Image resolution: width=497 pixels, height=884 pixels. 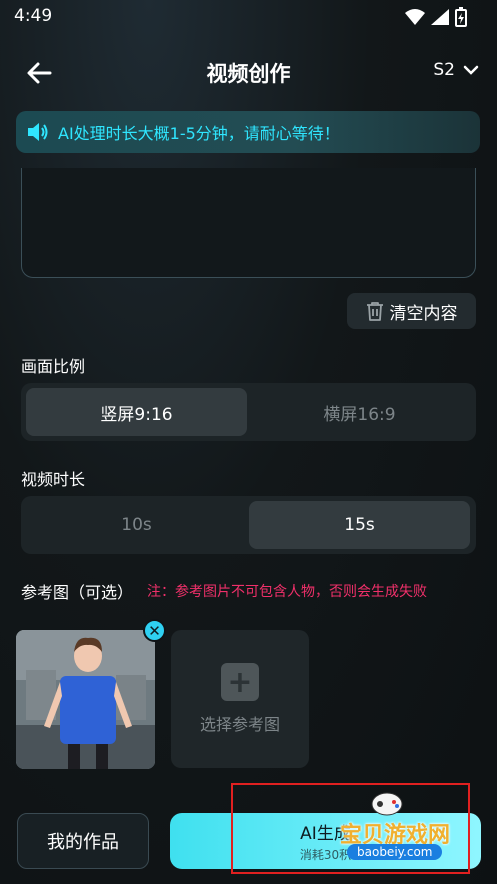 I want to click on duration-label: 视频时长, so click(x=53, y=479).